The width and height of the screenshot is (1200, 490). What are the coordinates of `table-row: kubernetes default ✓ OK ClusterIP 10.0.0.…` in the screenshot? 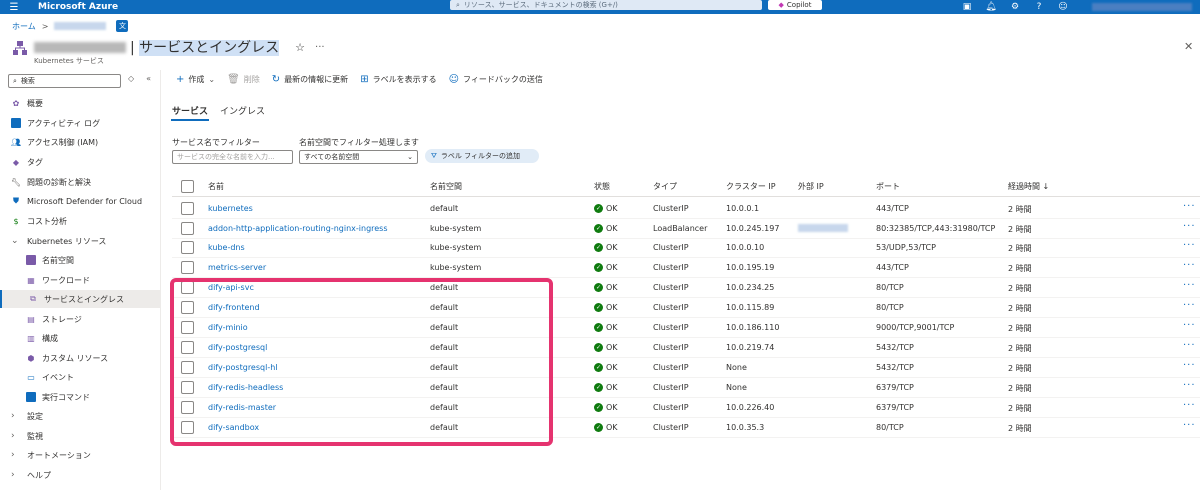 It's located at (686, 209).